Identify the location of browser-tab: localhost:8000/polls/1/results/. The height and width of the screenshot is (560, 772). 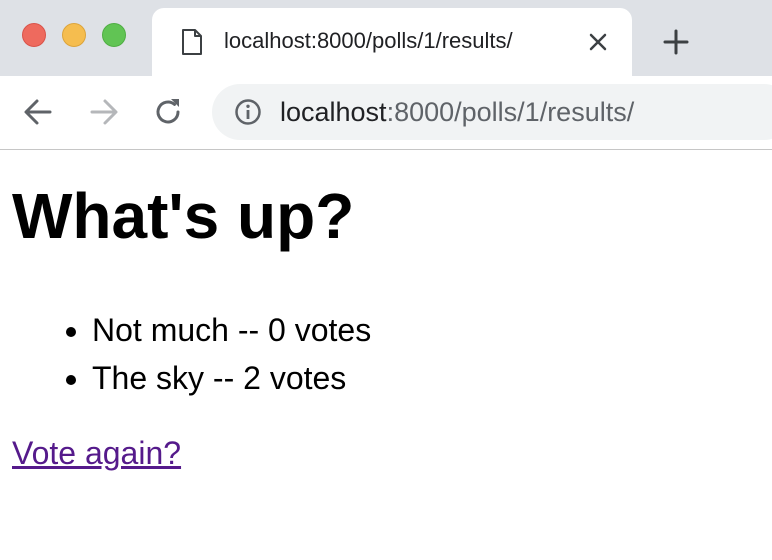
(392, 42).